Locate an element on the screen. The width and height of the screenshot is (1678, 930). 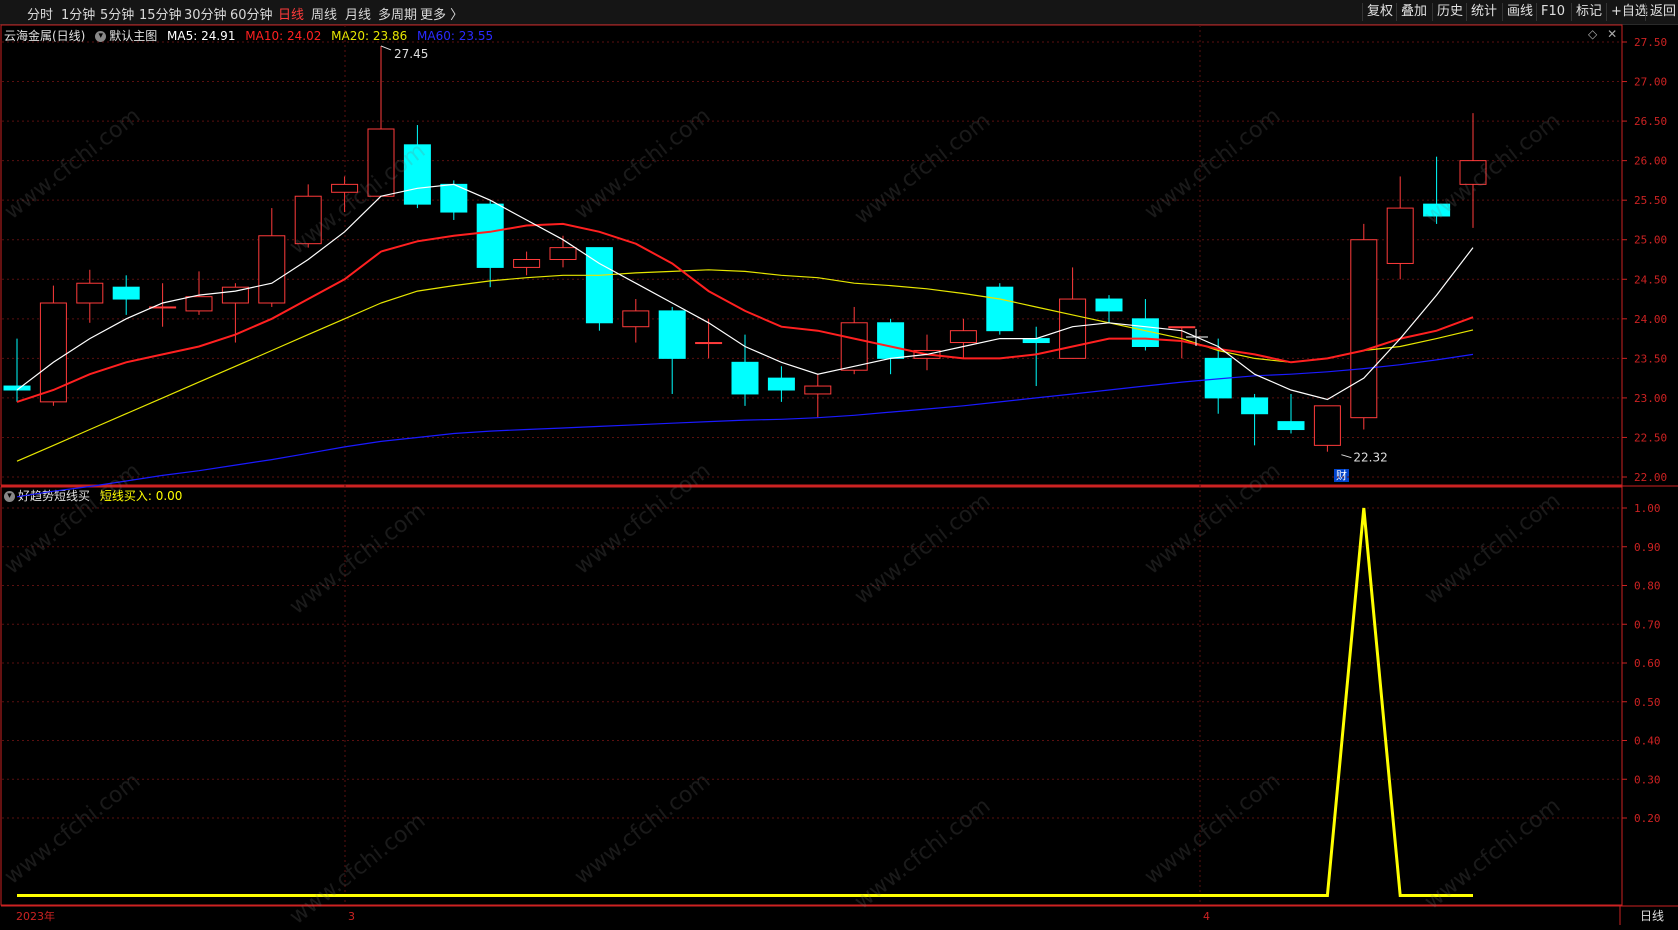
month-4-label: 4 is located at coordinates (1206, 916).